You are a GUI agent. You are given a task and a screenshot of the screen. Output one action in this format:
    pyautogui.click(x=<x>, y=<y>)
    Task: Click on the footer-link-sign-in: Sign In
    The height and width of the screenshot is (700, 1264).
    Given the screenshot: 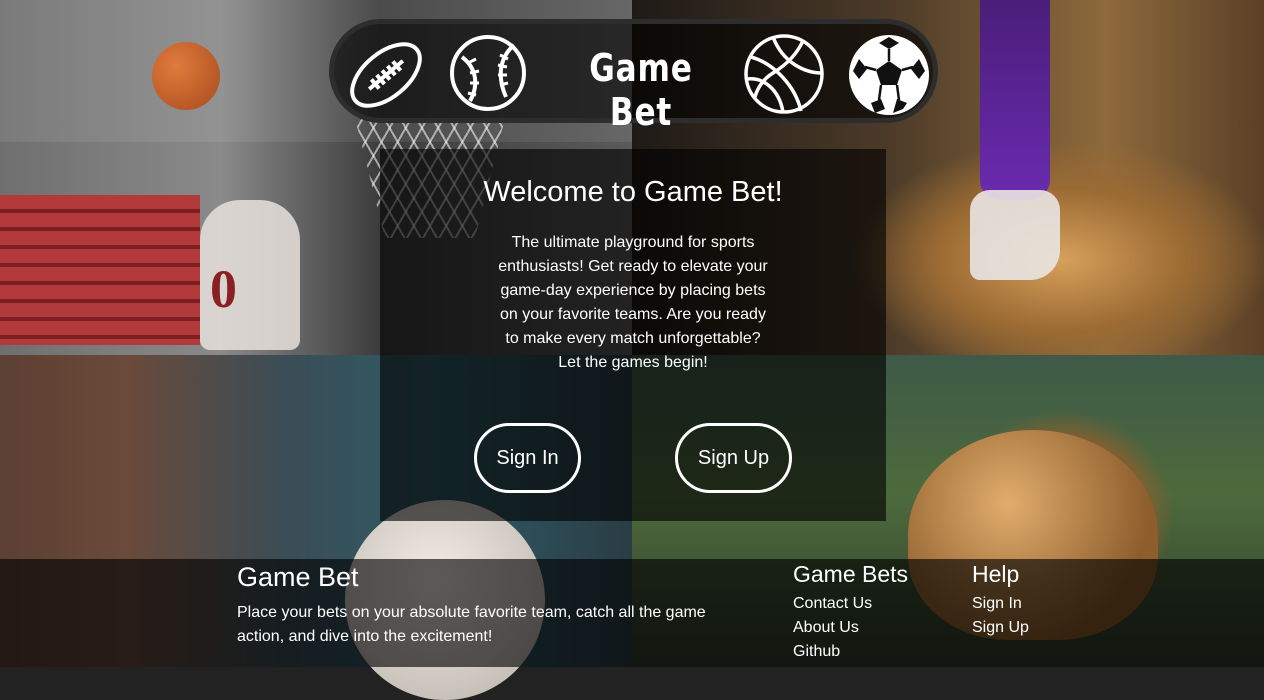 What is the action you would take?
    pyautogui.click(x=1000, y=604)
    